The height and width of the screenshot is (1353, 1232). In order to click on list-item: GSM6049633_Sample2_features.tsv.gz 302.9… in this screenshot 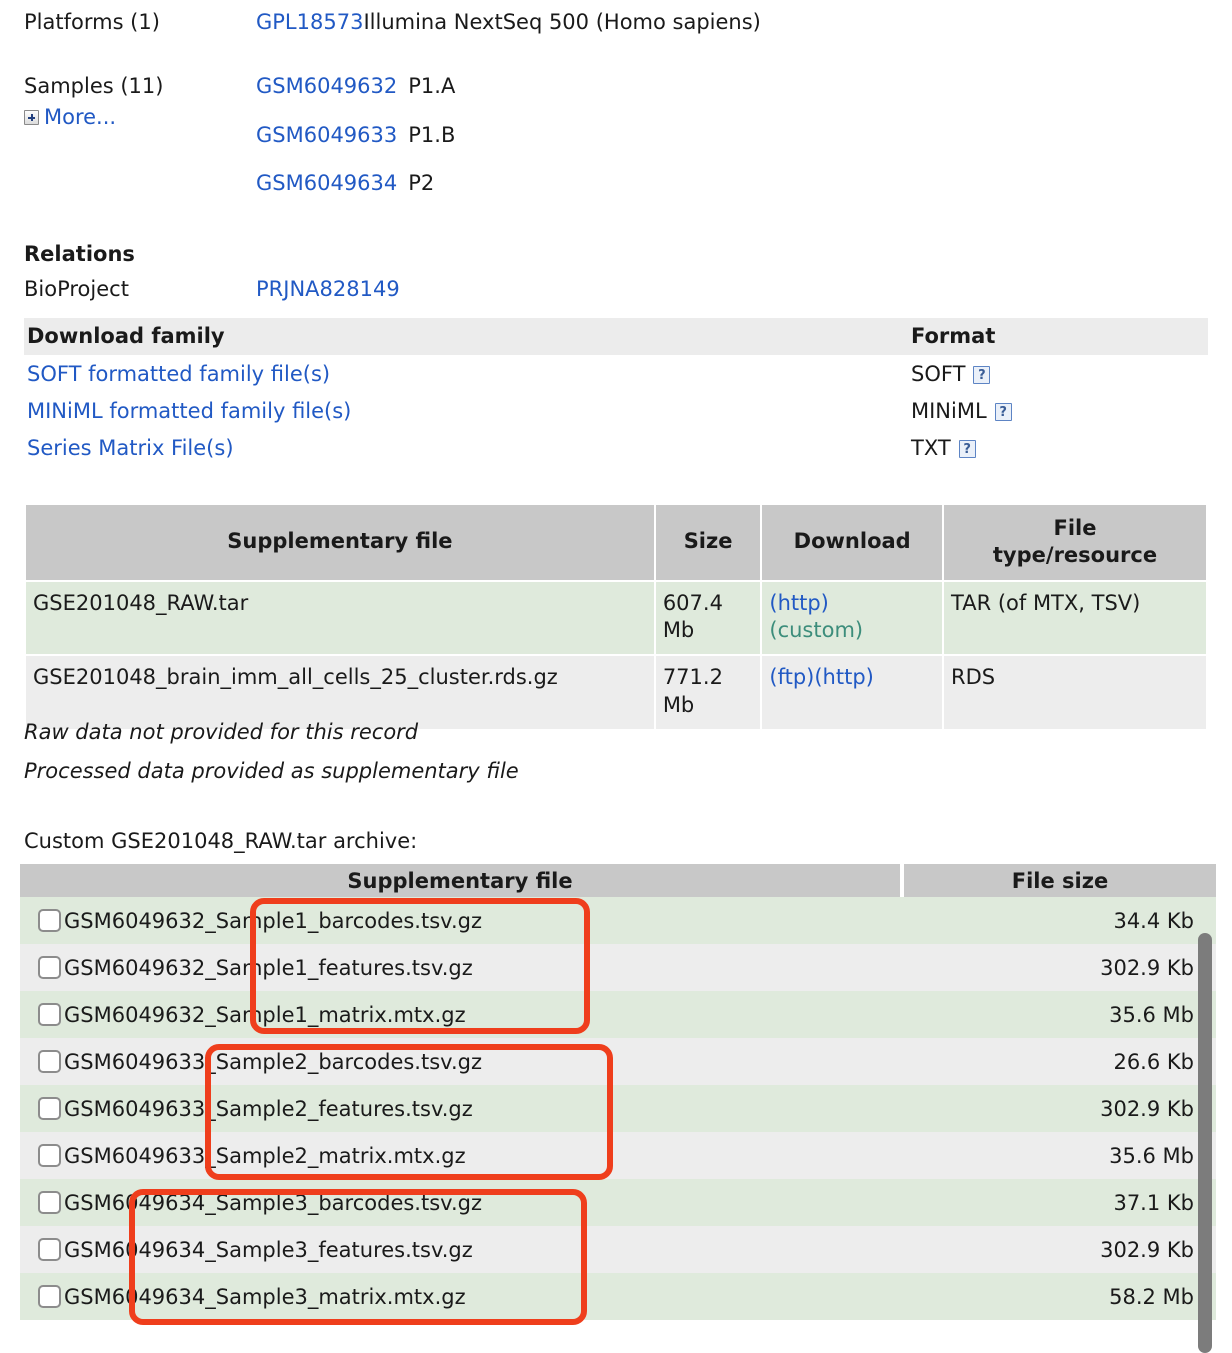, I will do `click(618, 1108)`.